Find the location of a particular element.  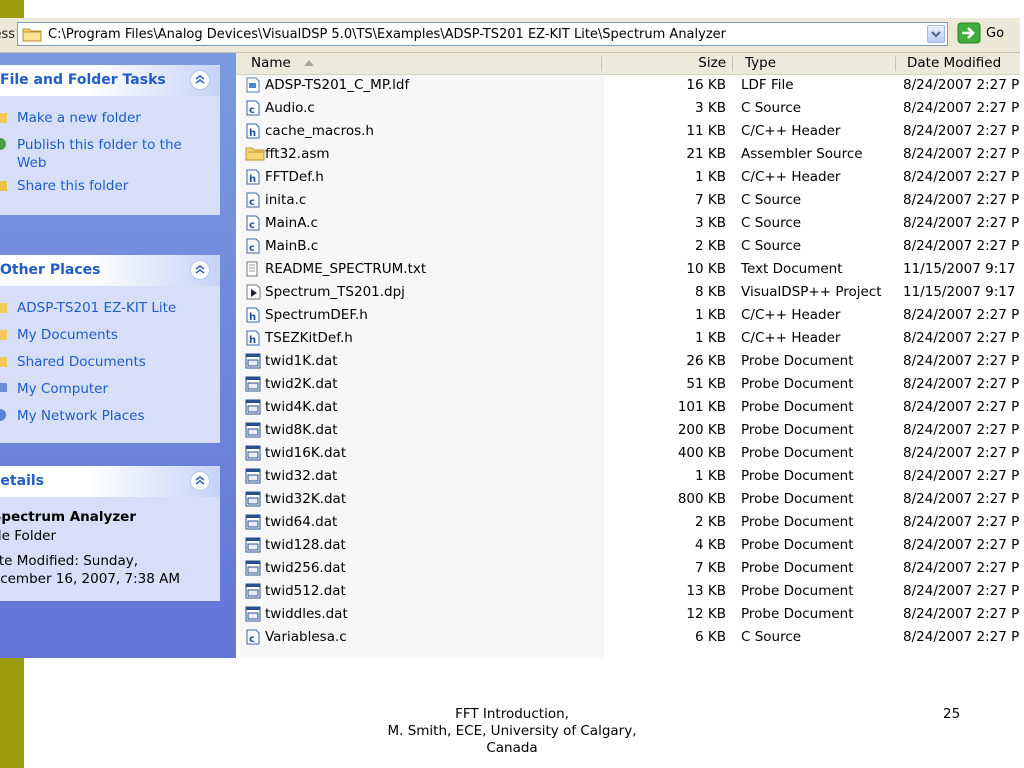

file-name: Audio.c is located at coordinates (290, 108).